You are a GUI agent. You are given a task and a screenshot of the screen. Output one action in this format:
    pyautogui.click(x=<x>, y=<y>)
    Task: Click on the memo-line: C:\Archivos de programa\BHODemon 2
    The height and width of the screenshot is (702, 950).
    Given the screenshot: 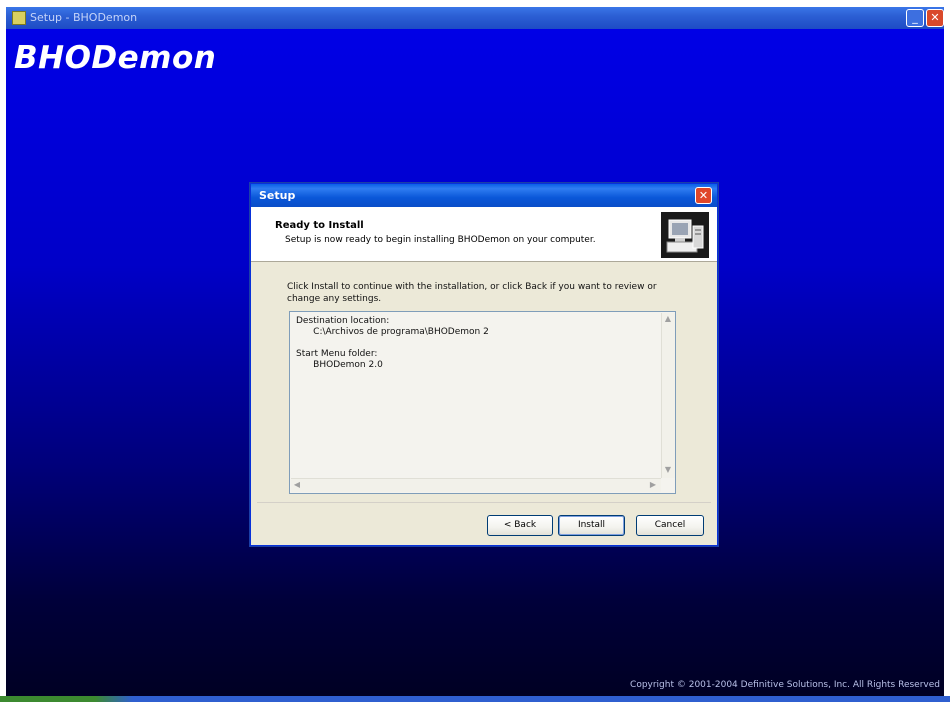 What is the action you would take?
    pyautogui.click(x=392, y=332)
    